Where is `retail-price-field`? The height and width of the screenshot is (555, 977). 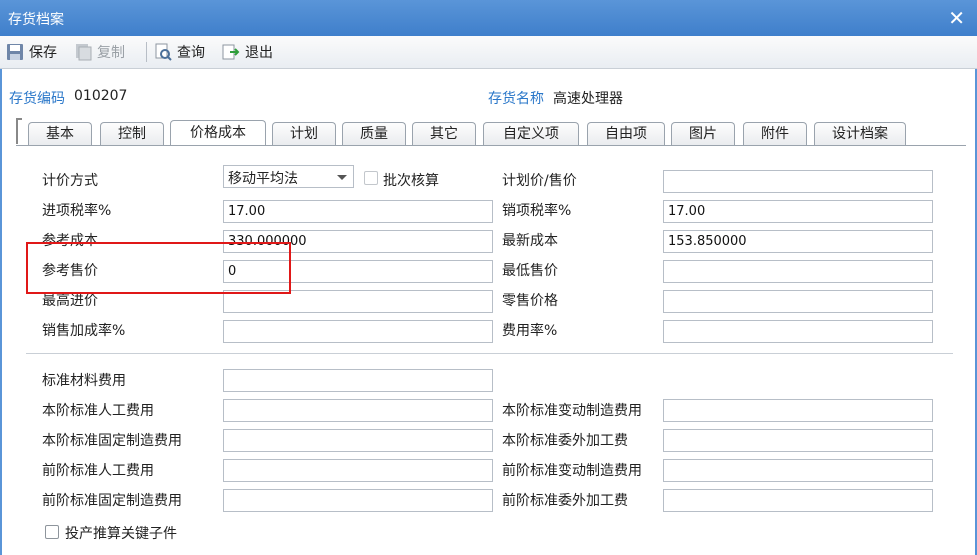 retail-price-field is located at coordinates (798, 301).